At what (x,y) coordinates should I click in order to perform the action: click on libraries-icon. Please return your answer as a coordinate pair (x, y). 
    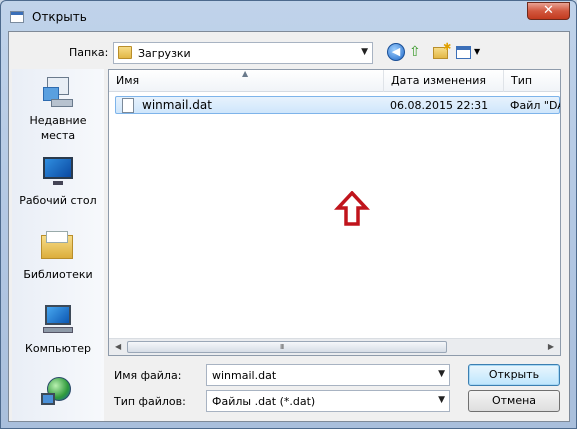
    Looking at the image, I should click on (58, 246).